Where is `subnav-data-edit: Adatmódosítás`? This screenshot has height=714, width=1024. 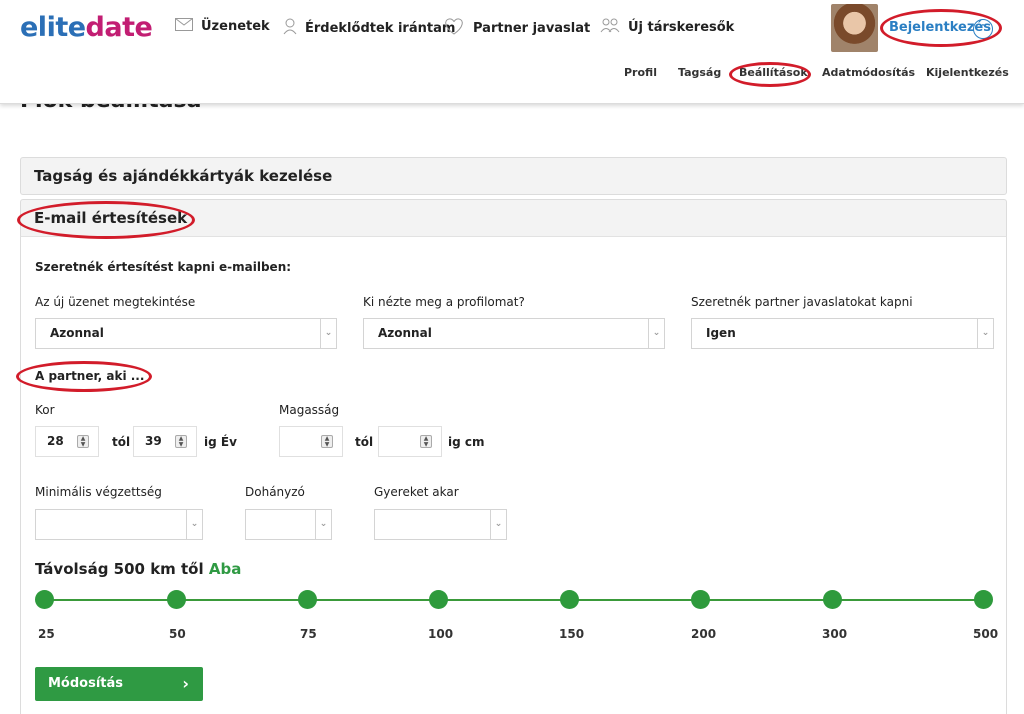
subnav-data-edit: Adatmódosítás is located at coordinates (868, 72).